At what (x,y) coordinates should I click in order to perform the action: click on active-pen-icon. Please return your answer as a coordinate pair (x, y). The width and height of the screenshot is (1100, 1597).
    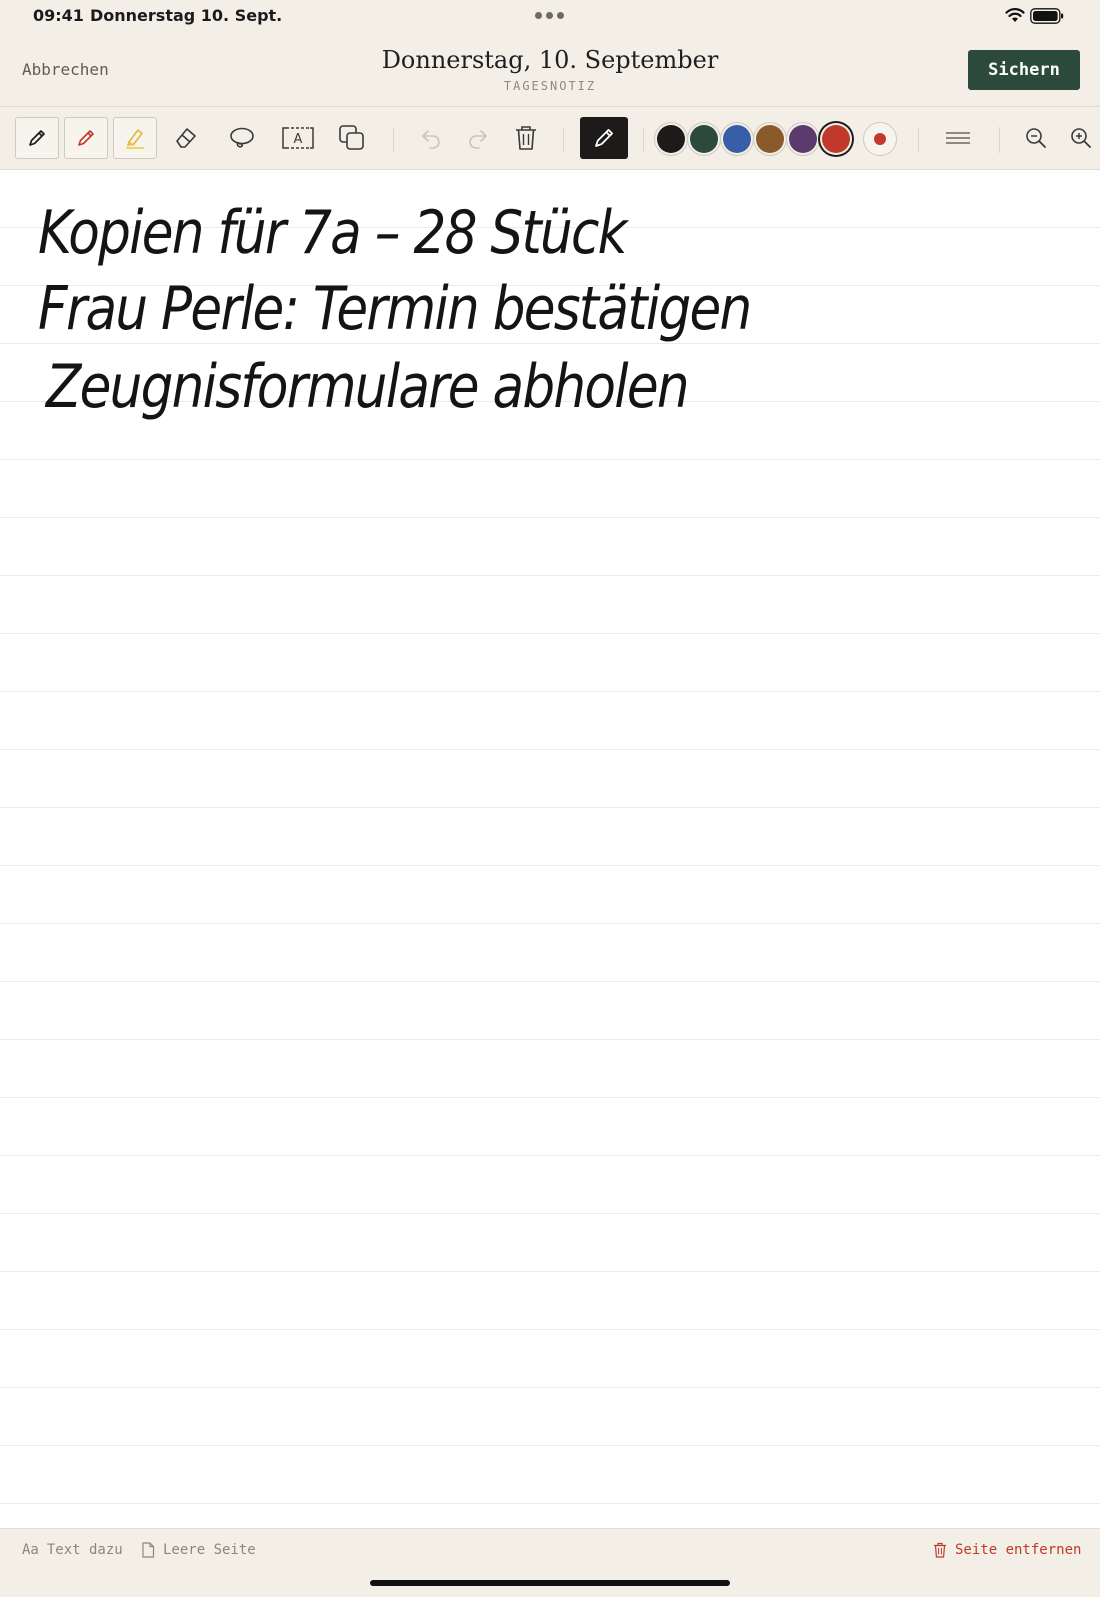
    Looking at the image, I should click on (604, 138).